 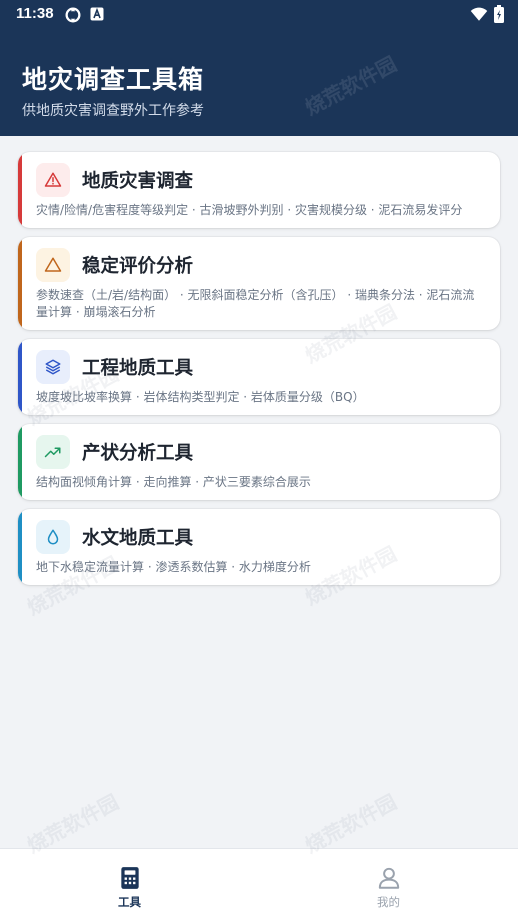 I want to click on nav-tab-mine: 我的, so click(x=388, y=886).